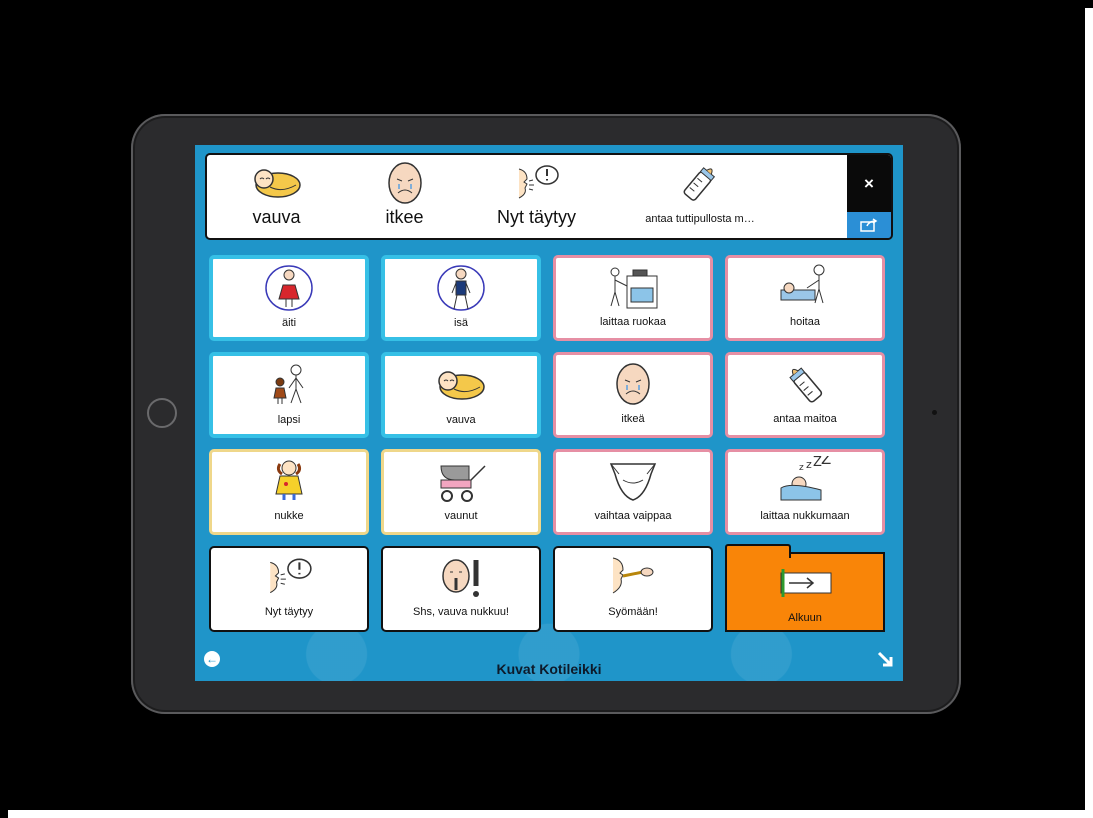  I want to click on home-arrow-icon, so click(805, 583).